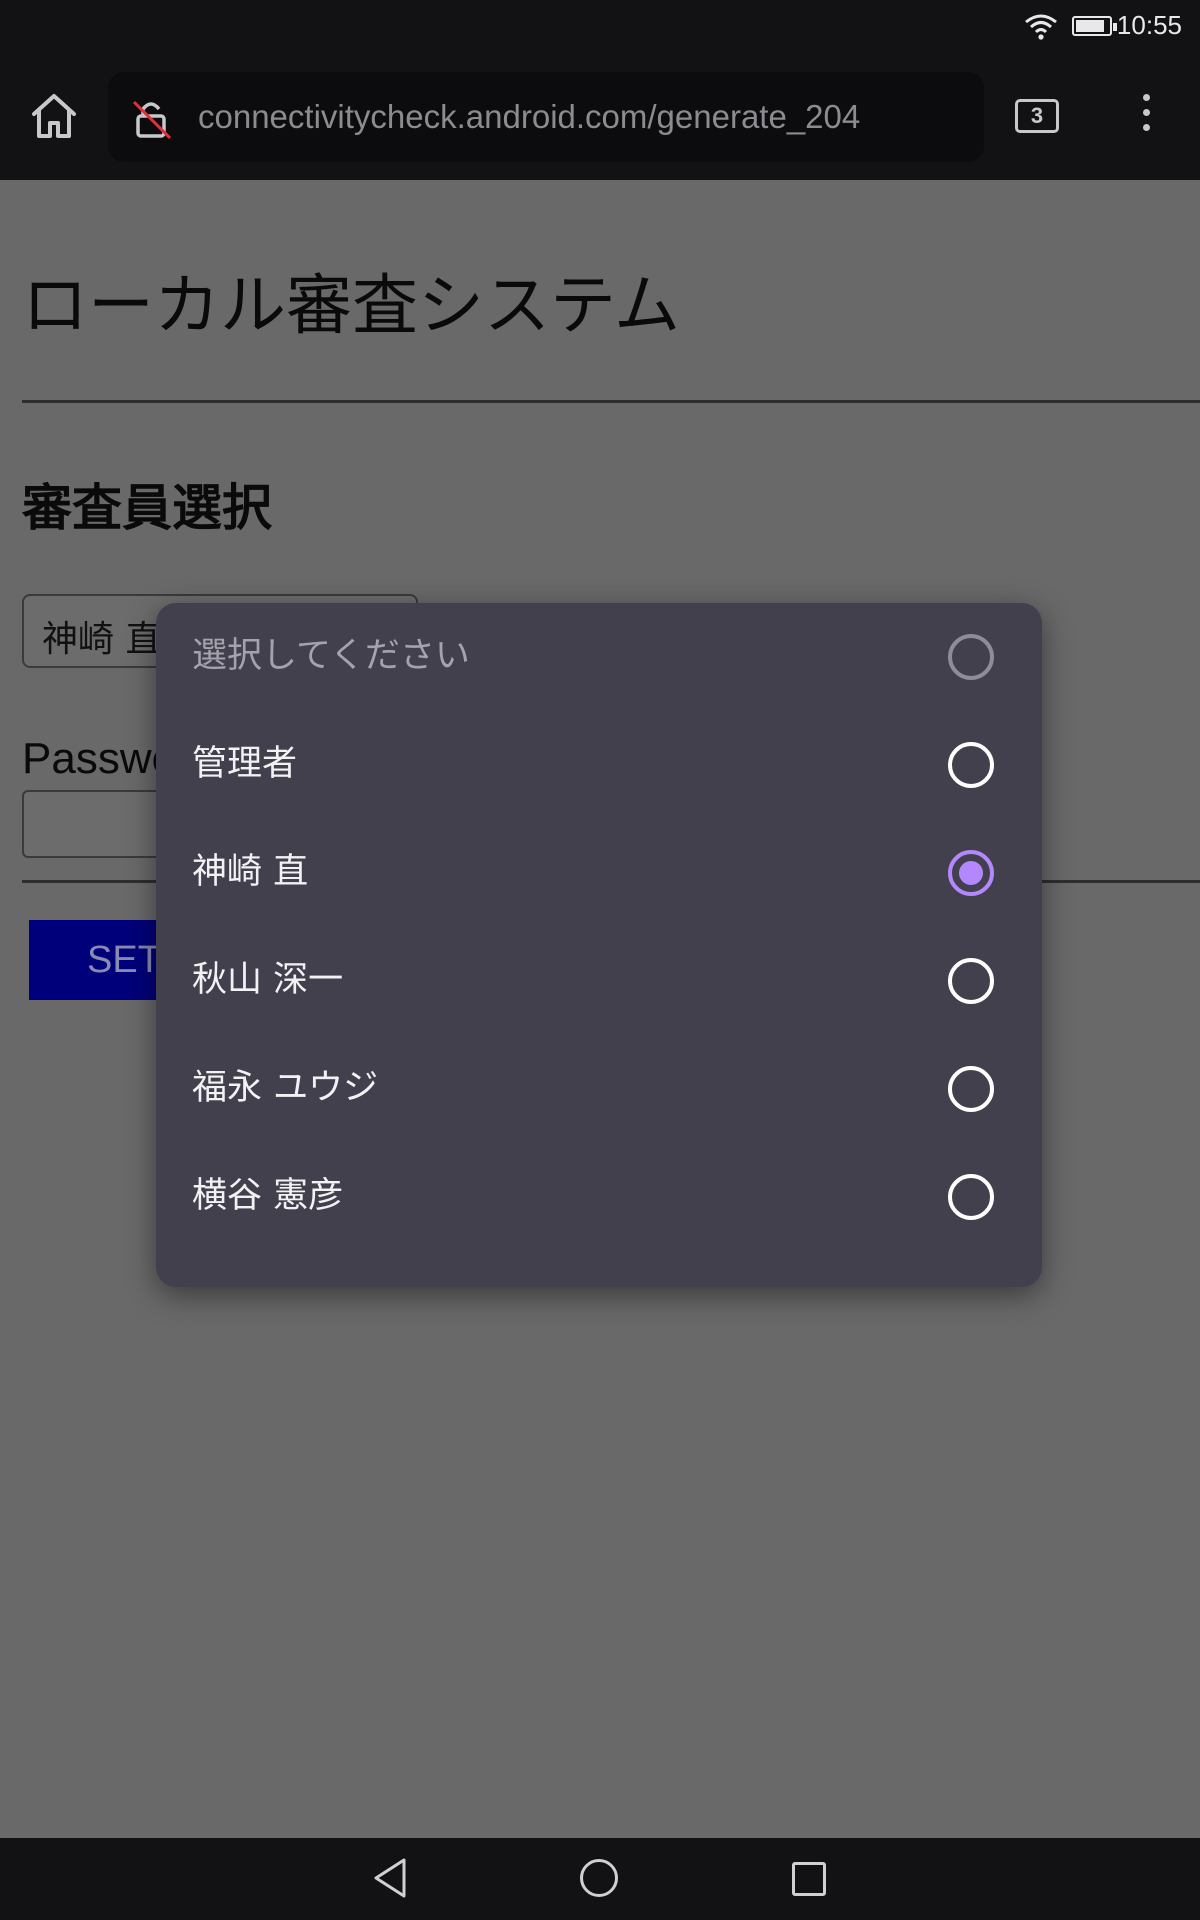  Describe the element at coordinates (599, 765) in the screenshot. I see `option-admin: 管理者` at that location.